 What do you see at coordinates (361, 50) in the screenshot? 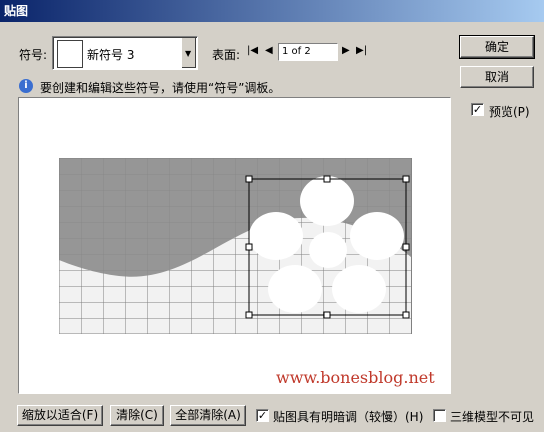
I see `last-page-icon: ▶|` at bounding box center [361, 50].